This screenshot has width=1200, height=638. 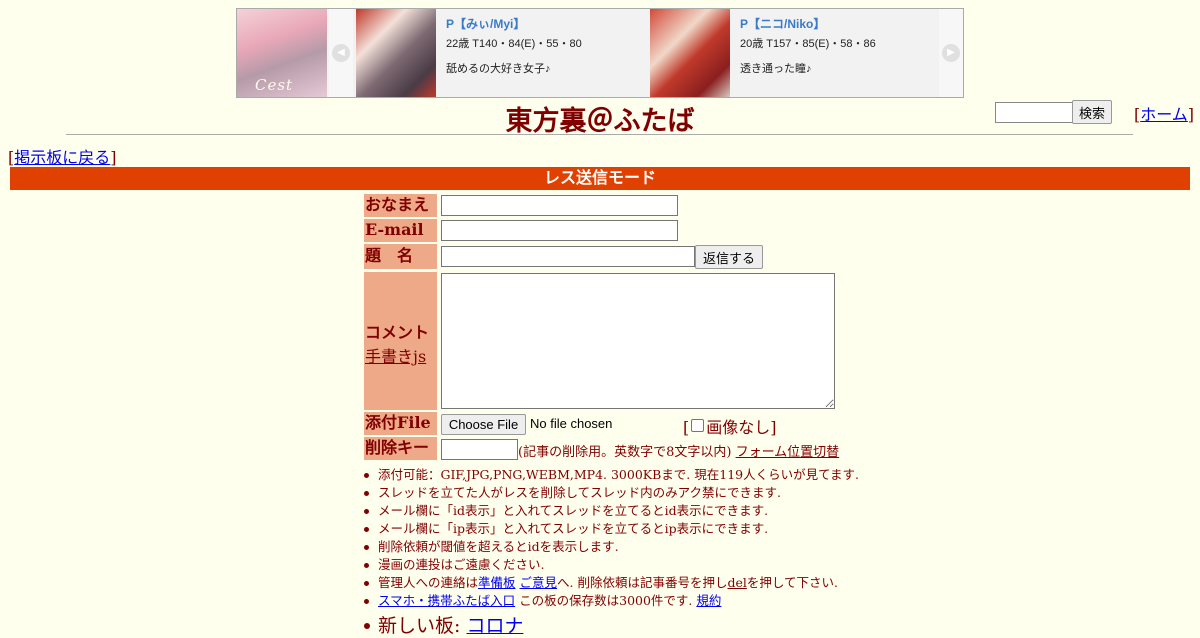 I want to click on delete-key-hint: (記事の削除用。英数字で8文字以内), so click(x=625, y=452).